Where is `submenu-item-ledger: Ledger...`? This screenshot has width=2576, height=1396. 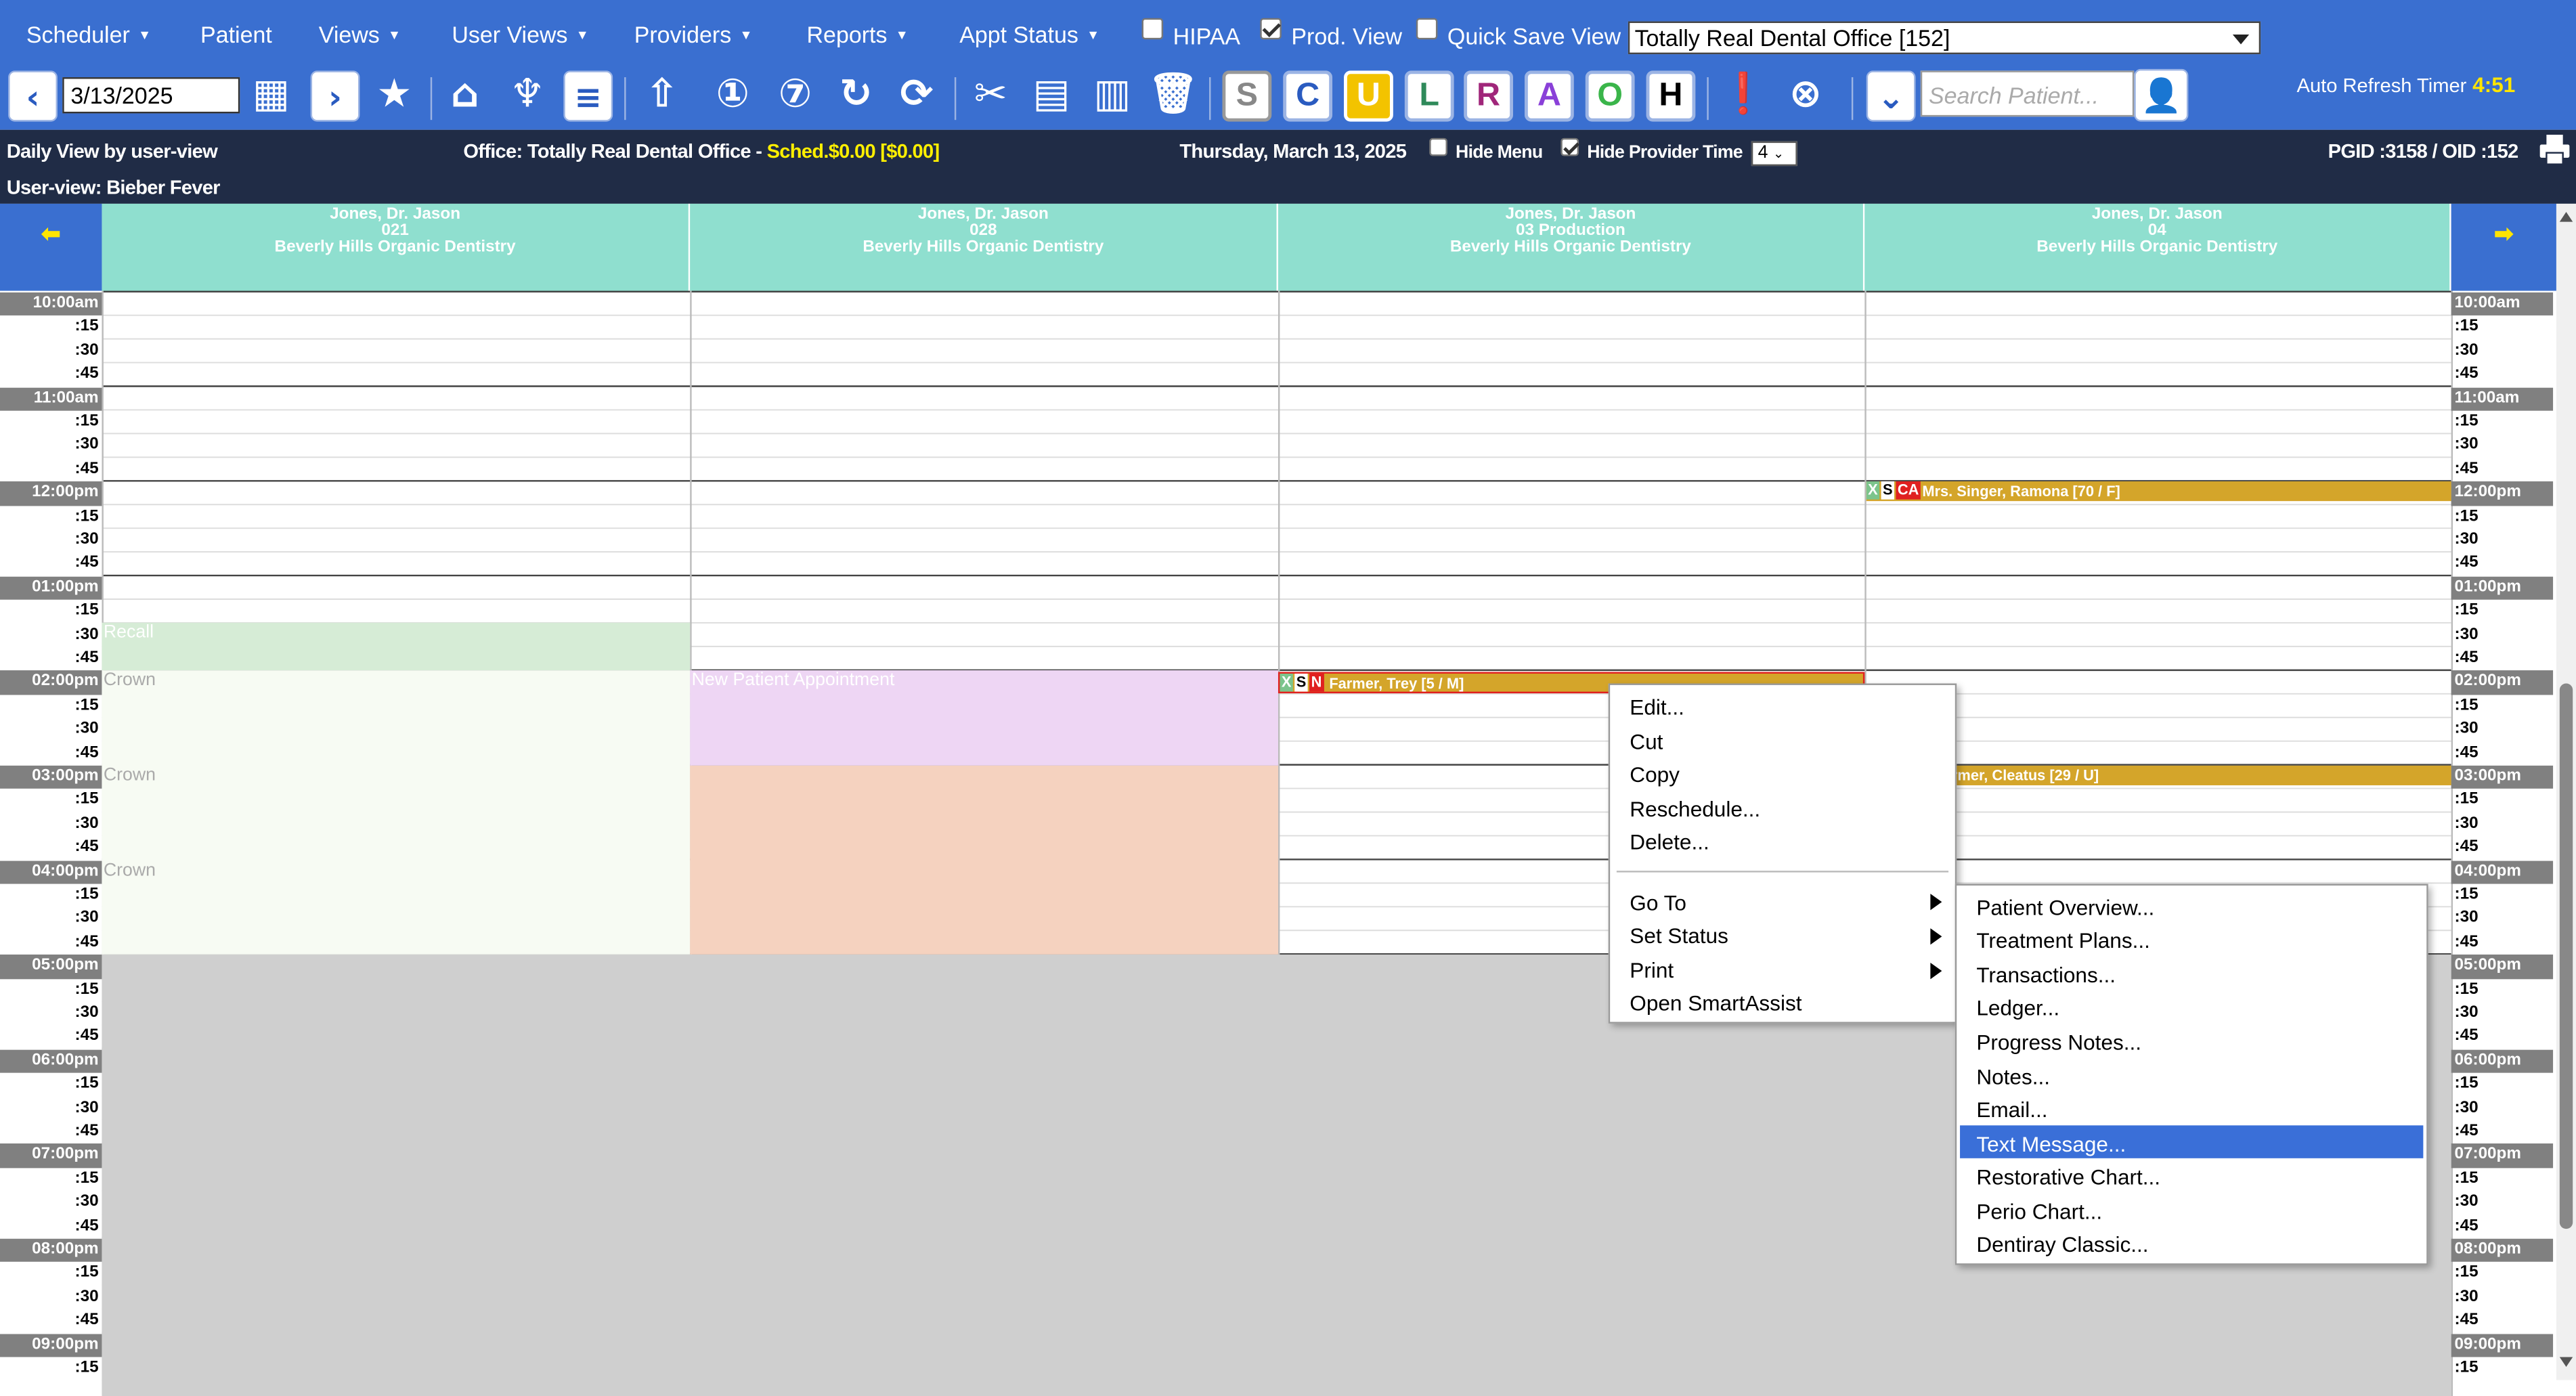
submenu-item-ledger: Ledger... is located at coordinates (2017, 1008).